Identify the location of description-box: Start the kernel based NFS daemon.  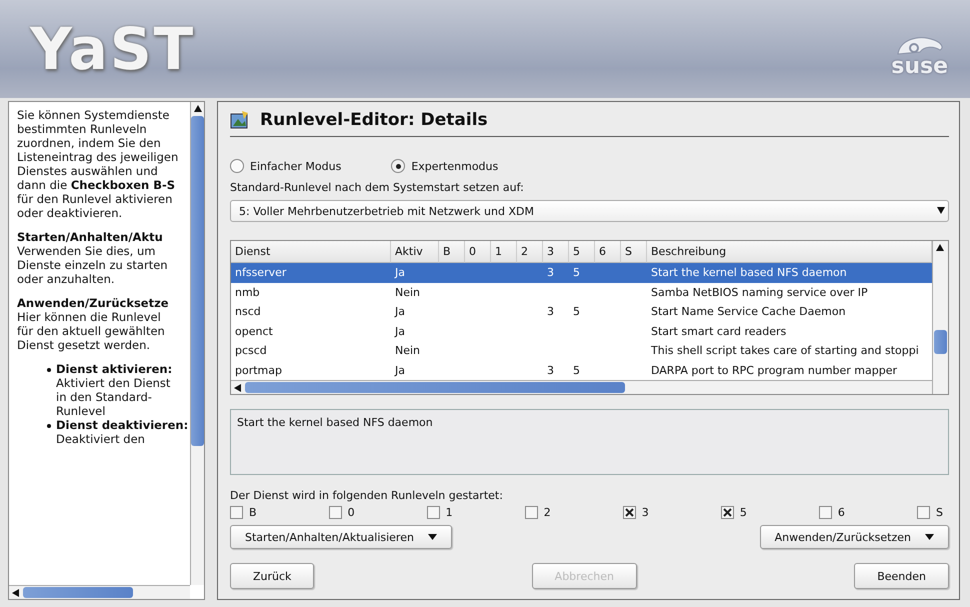
(589, 442).